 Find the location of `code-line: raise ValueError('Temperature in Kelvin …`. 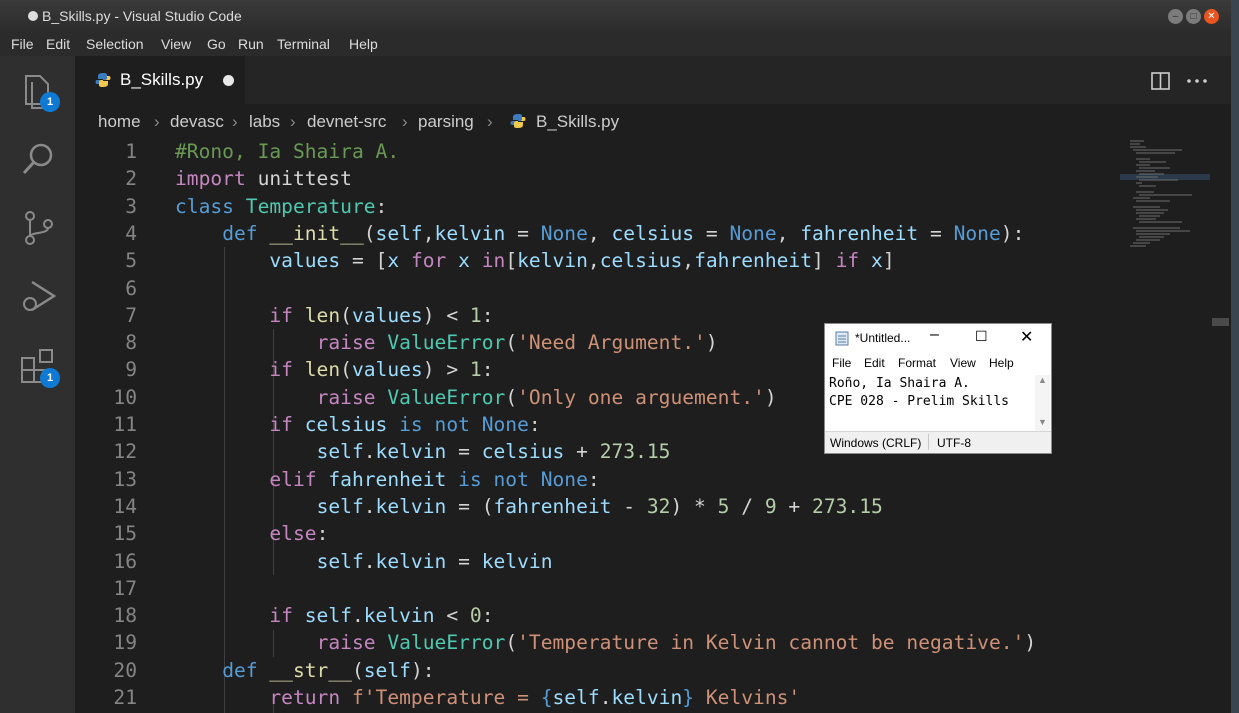

code-line: raise ValueError('Temperature in Kelvin … is located at coordinates (606, 642).